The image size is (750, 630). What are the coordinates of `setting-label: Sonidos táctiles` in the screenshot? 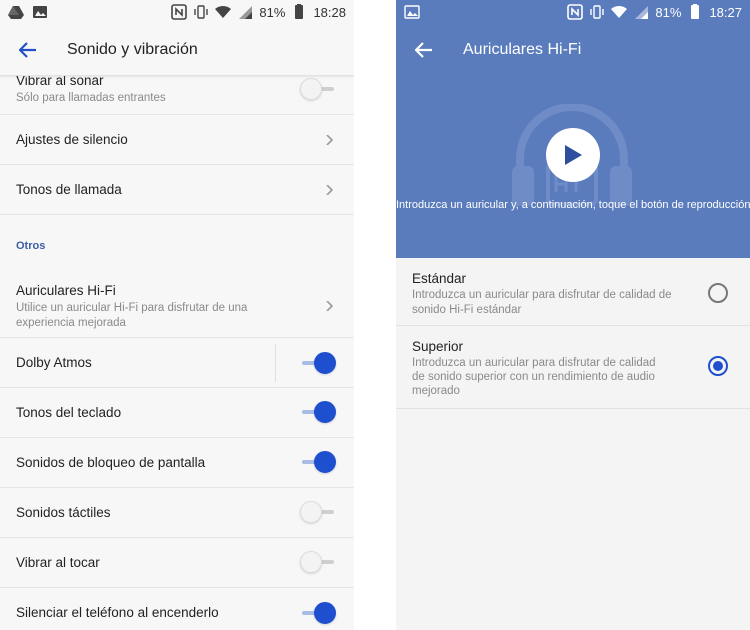 It's located at (63, 512).